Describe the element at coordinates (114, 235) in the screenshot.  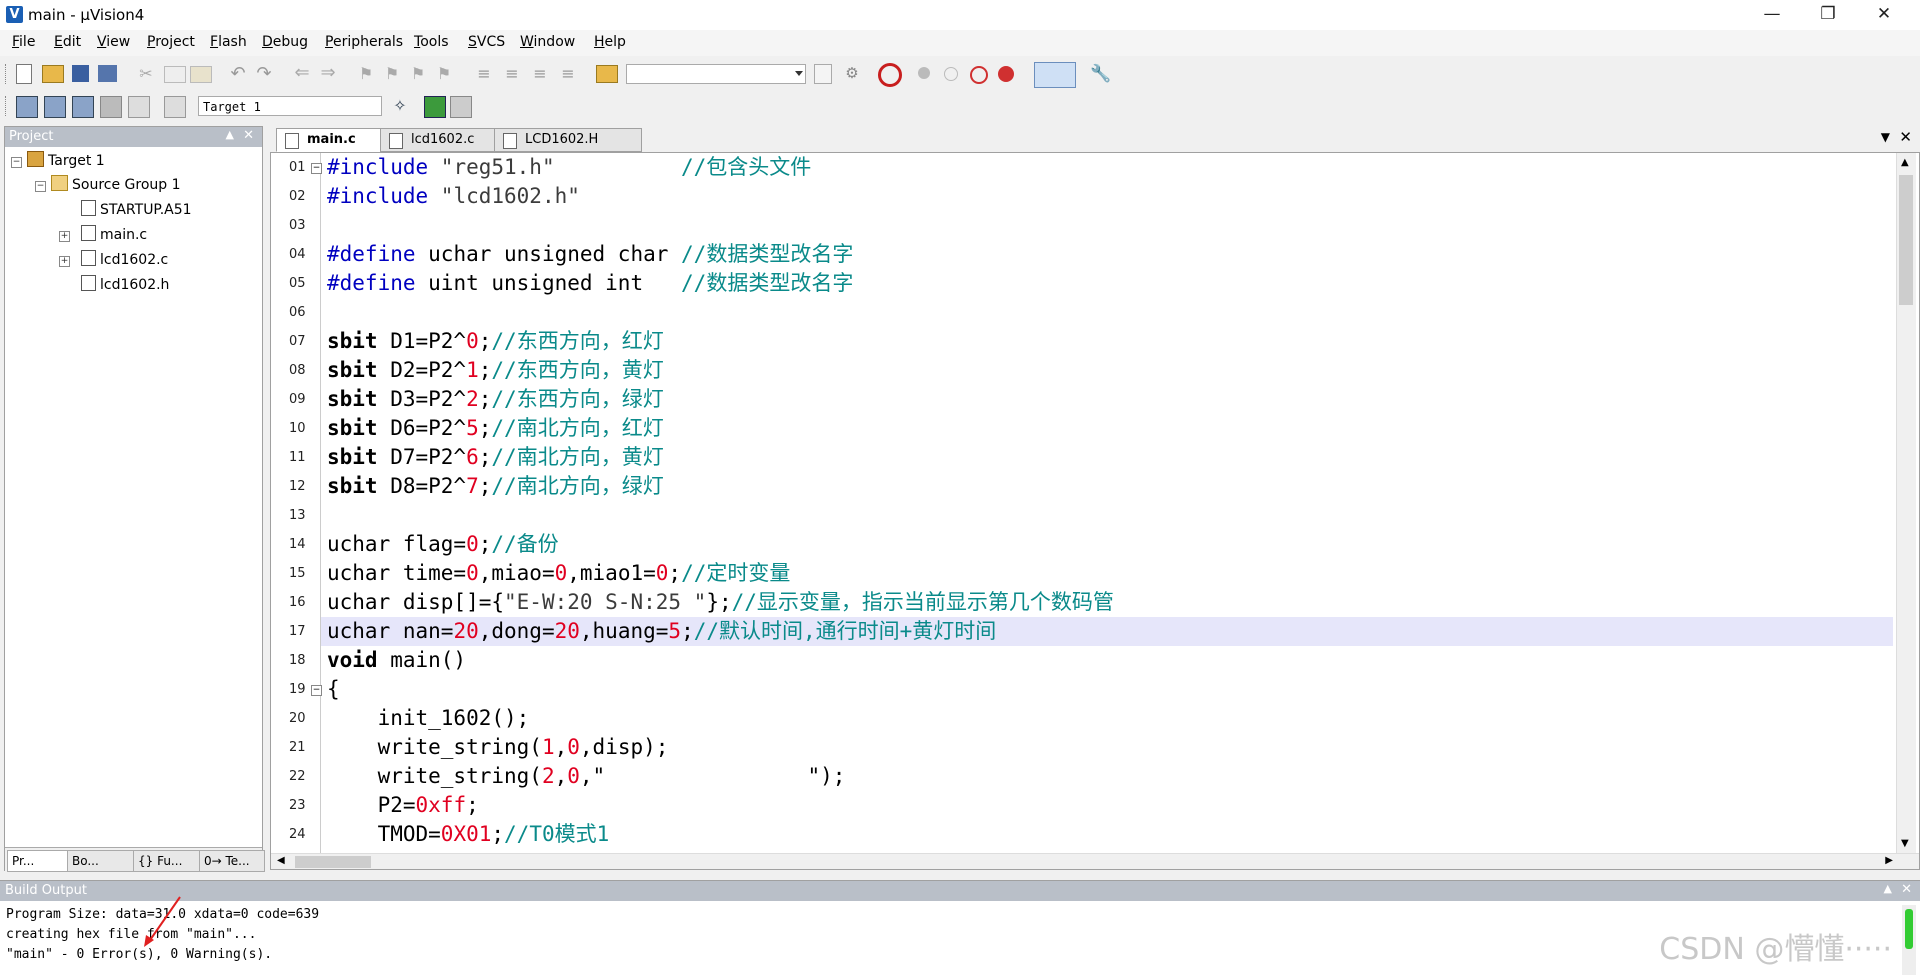
I see `tree-file-main-c: main.c` at that location.